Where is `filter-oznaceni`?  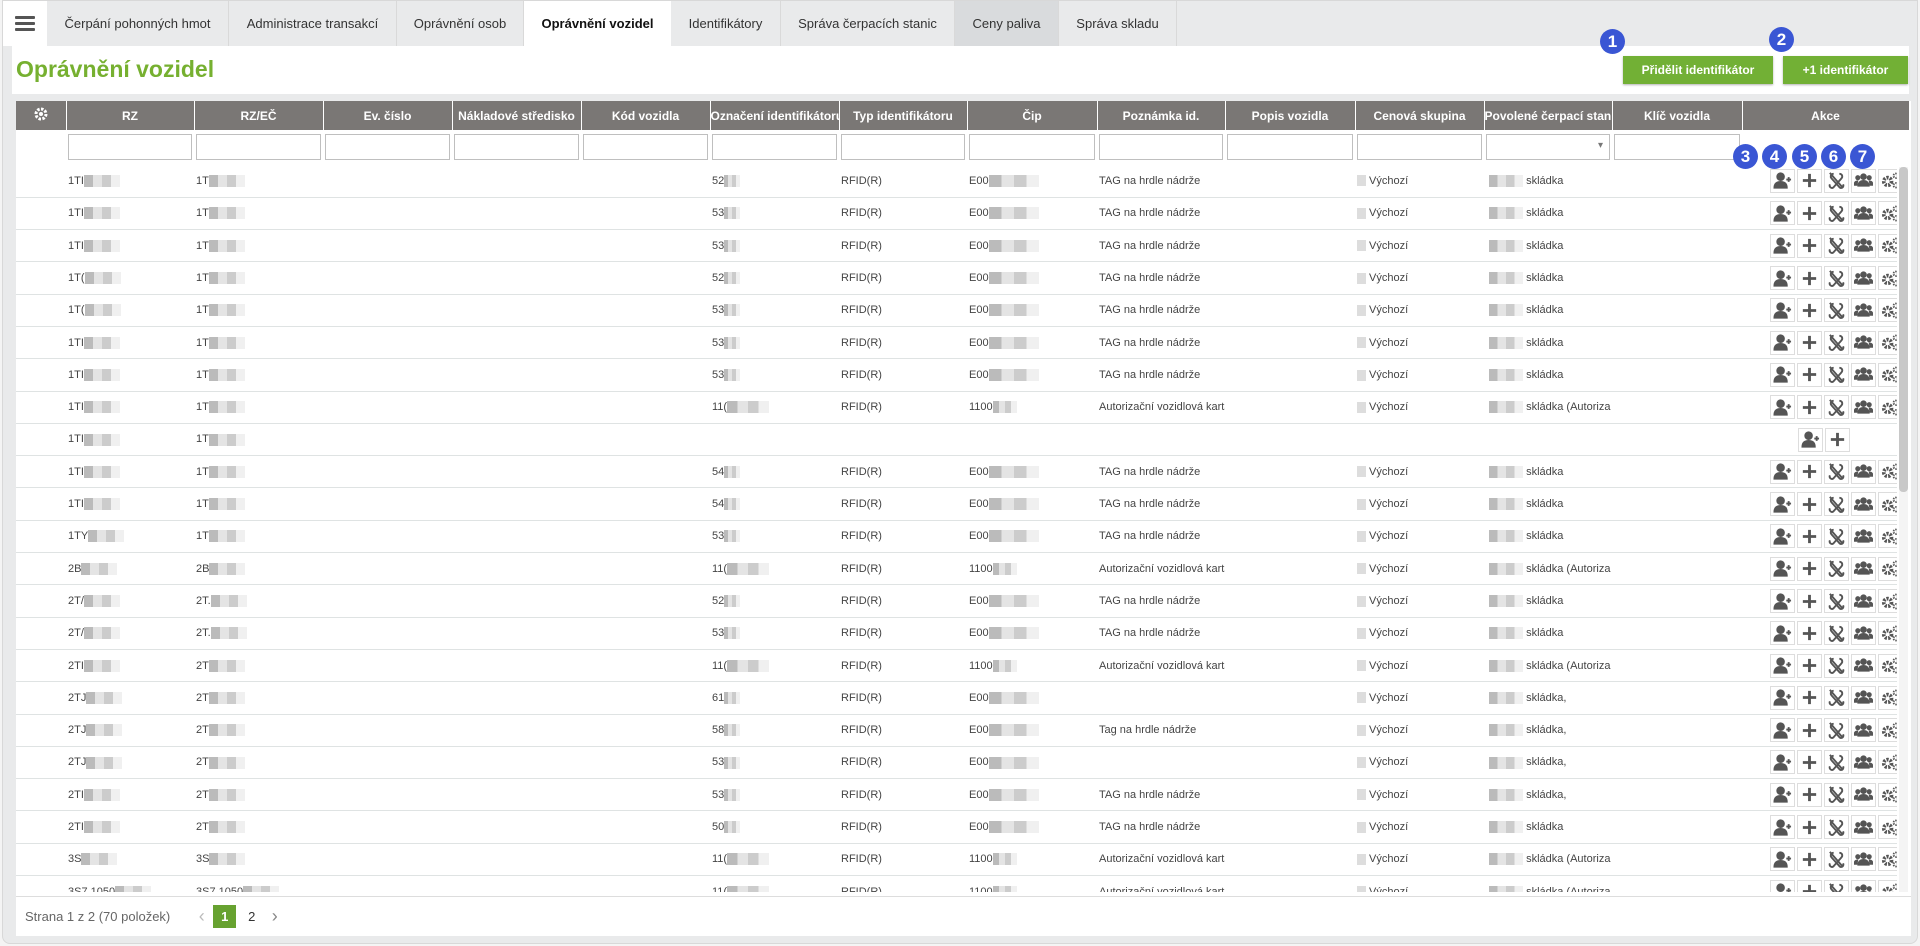 filter-oznaceni is located at coordinates (774, 147).